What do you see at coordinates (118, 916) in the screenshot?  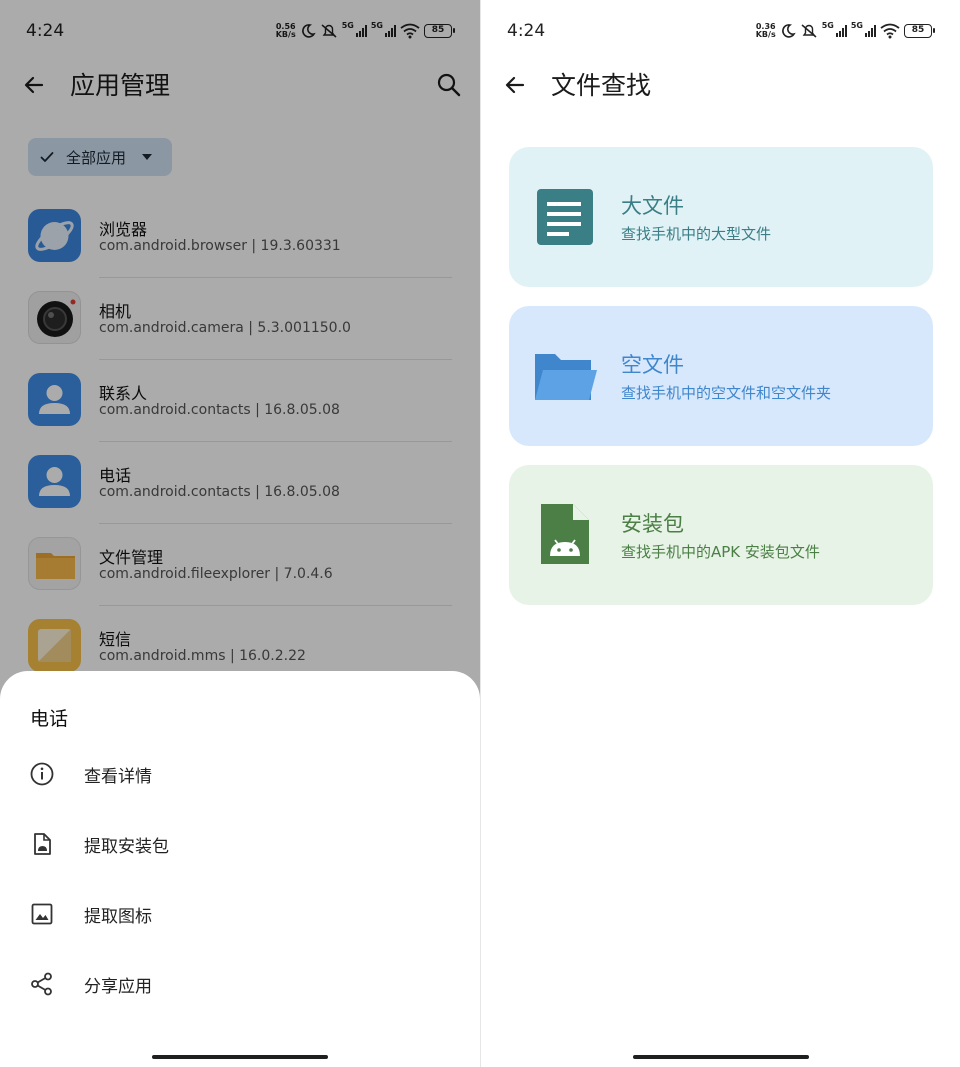 I see `sheet-item-label: 提取图标` at bounding box center [118, 916].